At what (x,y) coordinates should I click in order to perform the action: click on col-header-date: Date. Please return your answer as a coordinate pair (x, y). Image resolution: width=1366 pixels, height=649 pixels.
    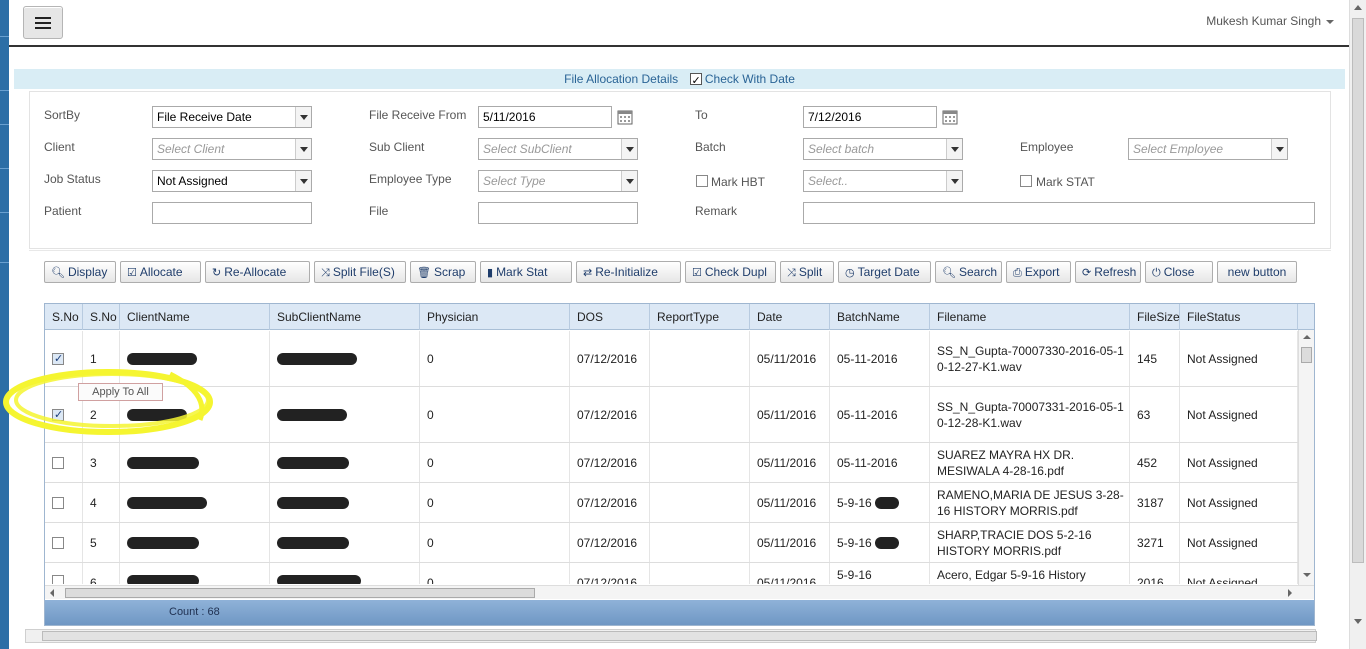
    Looking at the image, I should click on (790, 317).